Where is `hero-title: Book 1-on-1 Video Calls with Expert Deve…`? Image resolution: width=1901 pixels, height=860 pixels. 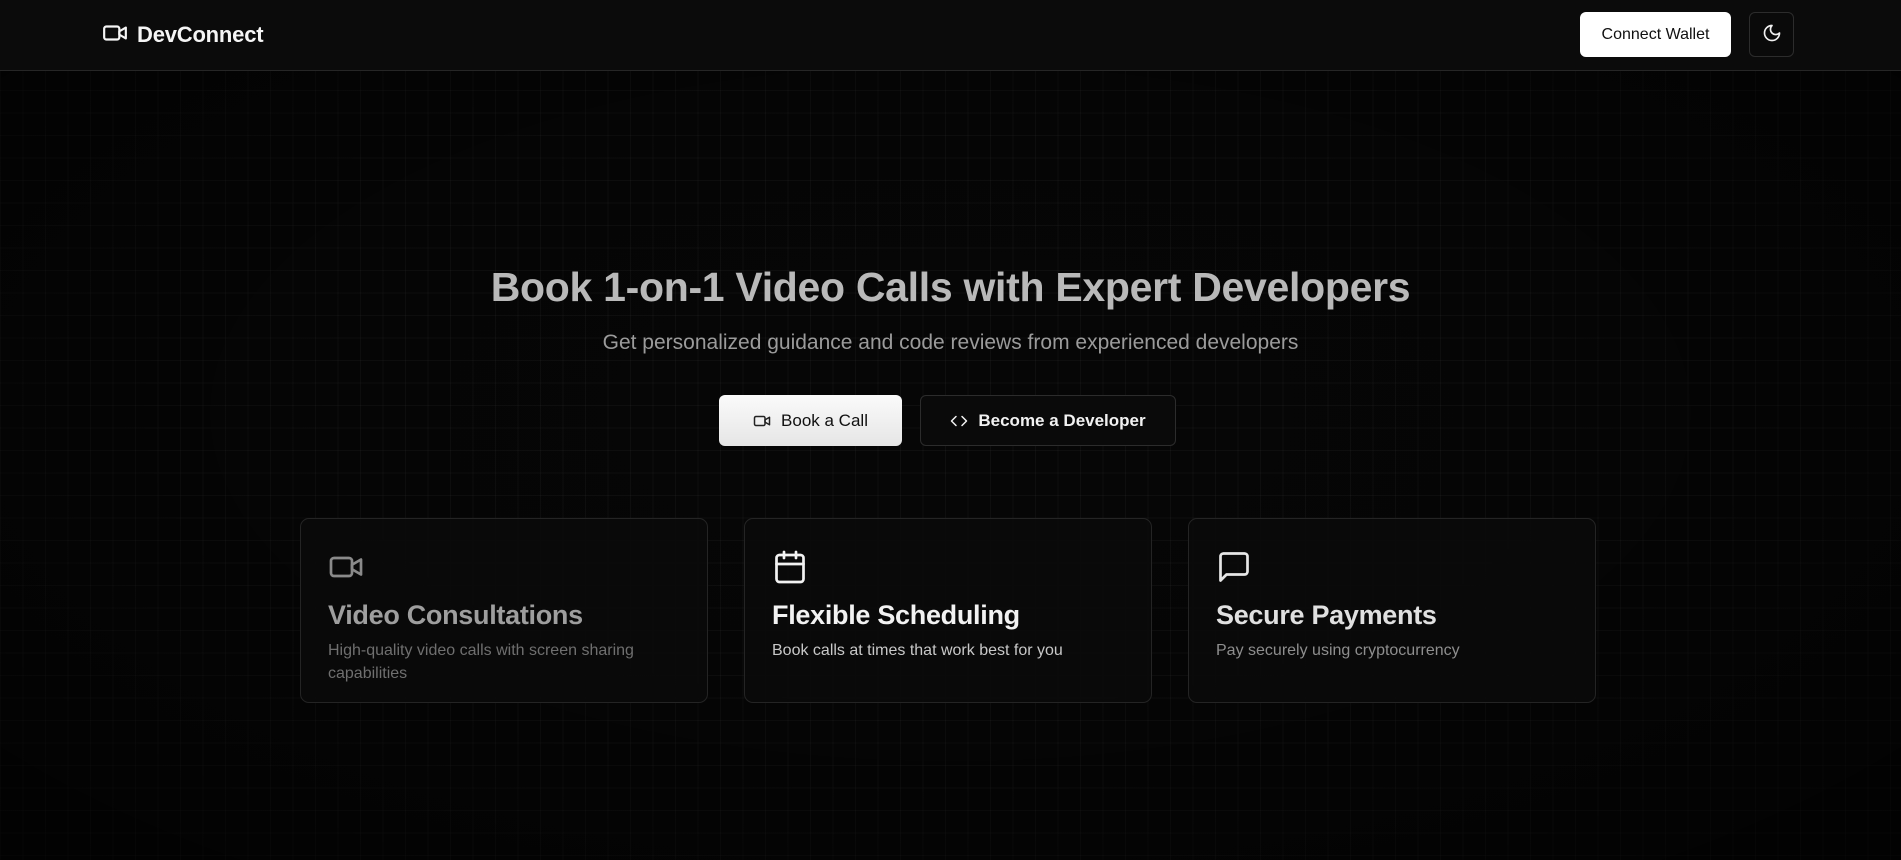 hero-title: Book 1-on-1 Video Calls with Expert Deve… is located at coordinates (950, 287).